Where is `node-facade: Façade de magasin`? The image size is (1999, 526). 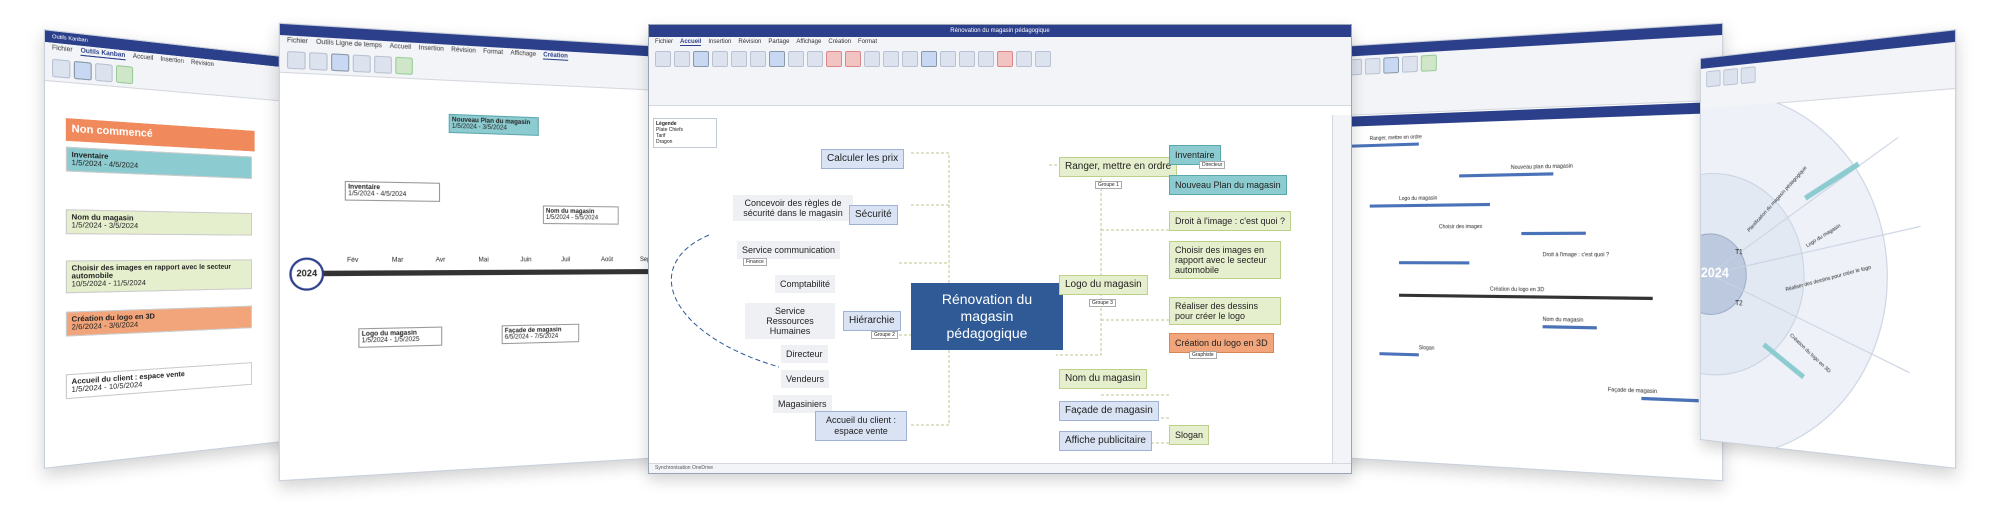
node-facade: Façade de magasin is located at coordinates (1109, 411).